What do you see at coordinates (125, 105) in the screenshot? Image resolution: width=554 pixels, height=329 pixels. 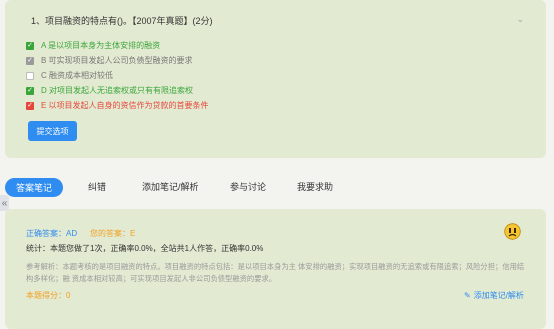 I see `option-e-label: E 以项目发起人自身的资信作为贷款的首要条件` at bounding box center [125, 105].